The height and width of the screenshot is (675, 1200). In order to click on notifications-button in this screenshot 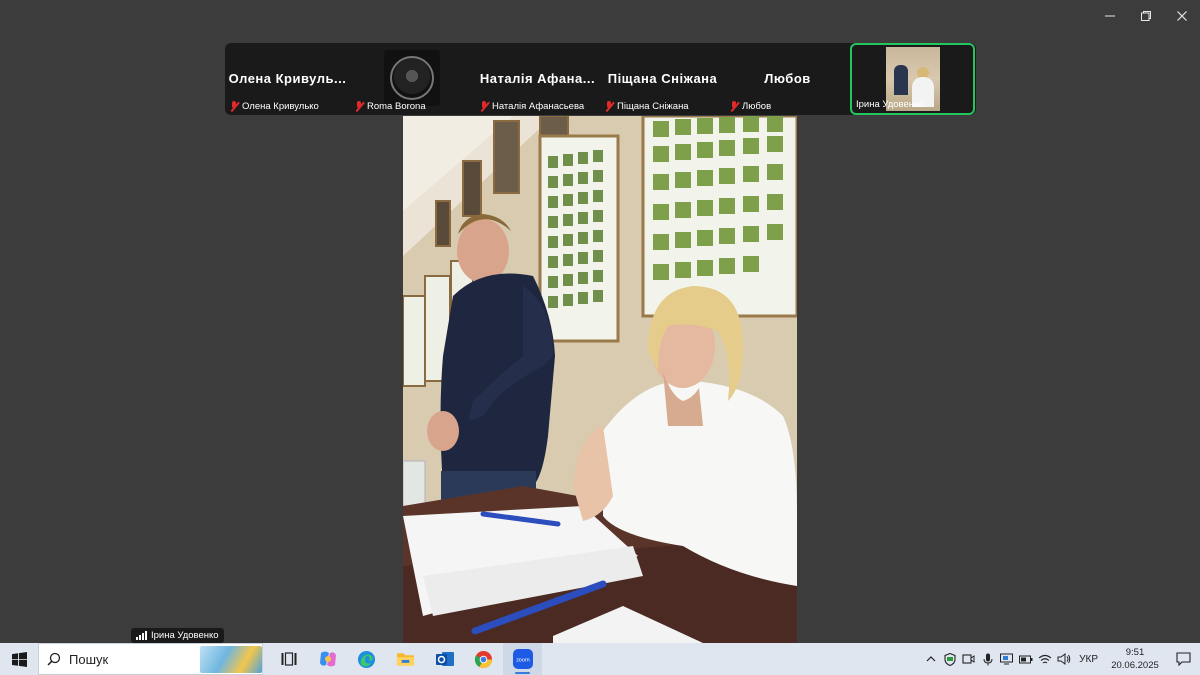, I will do `click(1183, 659)`.